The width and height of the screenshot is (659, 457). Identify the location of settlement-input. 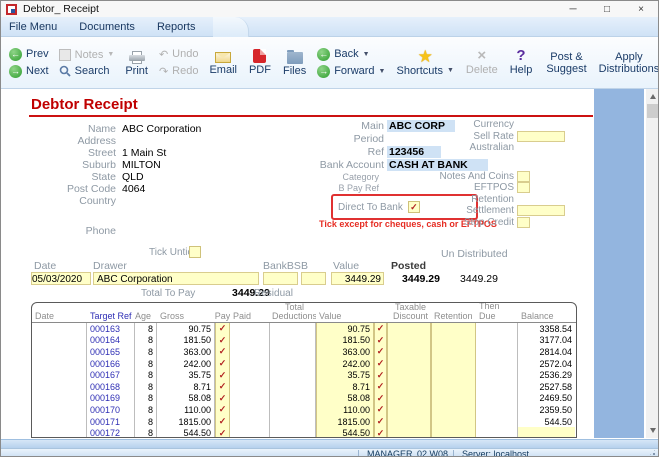
(541, 211).